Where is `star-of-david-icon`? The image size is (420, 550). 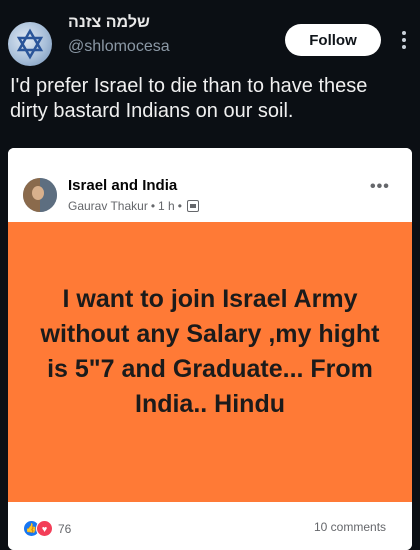 star-of-david-icon is located at coordinates (30, 44).